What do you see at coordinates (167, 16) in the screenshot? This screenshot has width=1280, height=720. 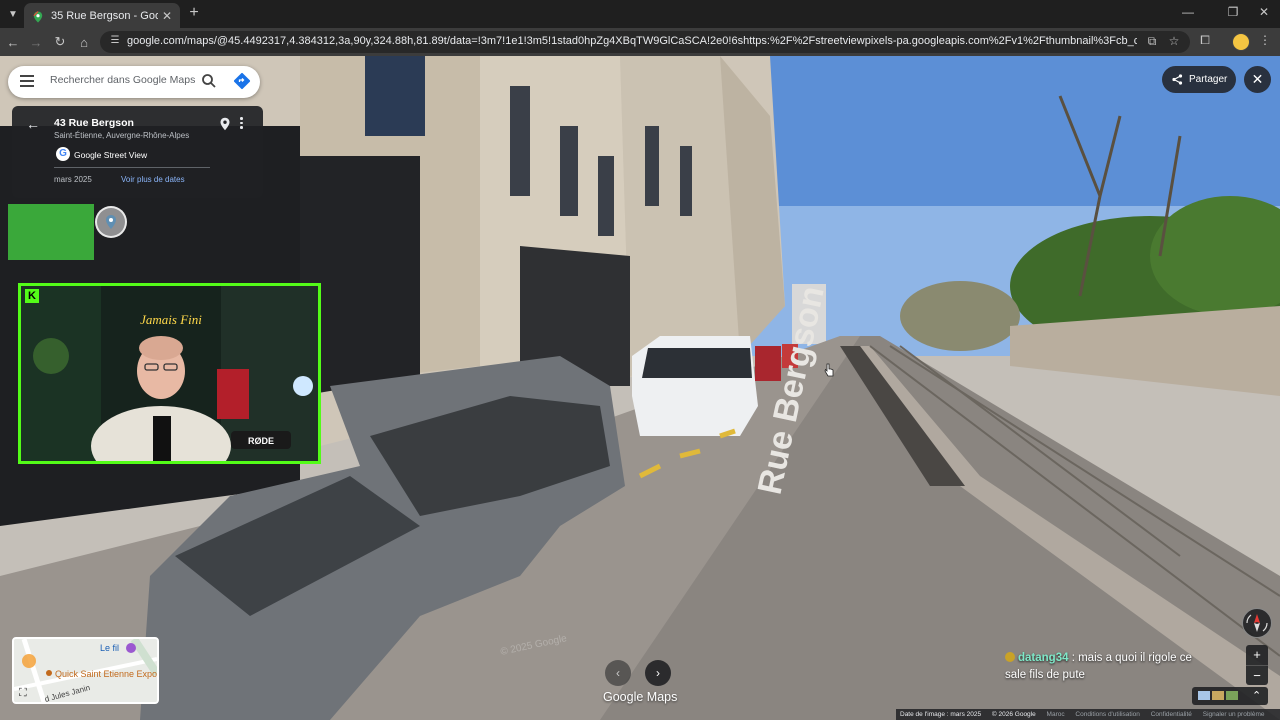 I see `tab-close-icon: ✕` at bounding box center [167, 16].